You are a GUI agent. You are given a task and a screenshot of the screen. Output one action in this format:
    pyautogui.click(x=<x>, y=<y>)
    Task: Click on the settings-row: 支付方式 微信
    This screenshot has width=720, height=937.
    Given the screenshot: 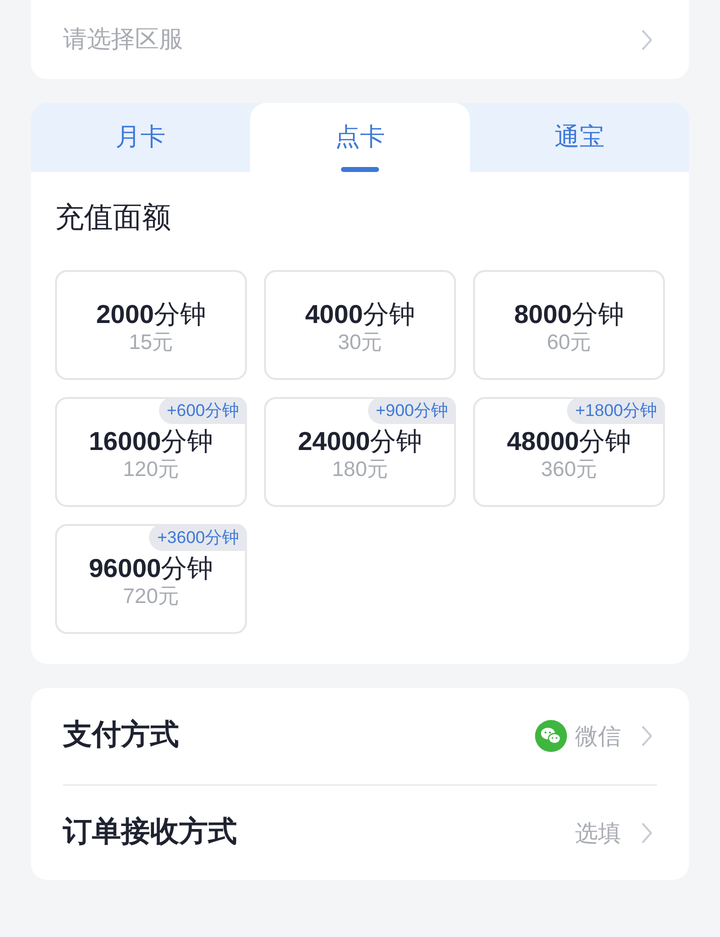 What is the action you would take?
    pyautogui.click(x=360, y=736)
    